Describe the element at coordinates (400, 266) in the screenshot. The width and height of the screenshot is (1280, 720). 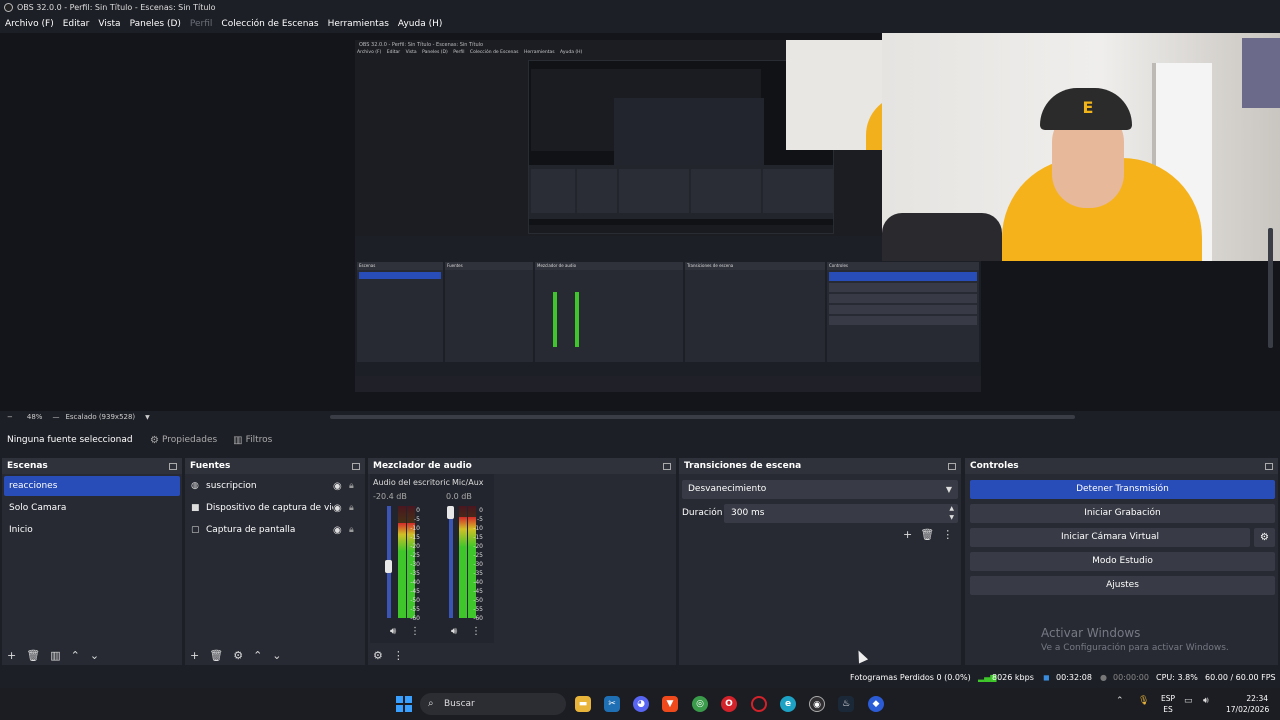
I see `inner-dock-title: Escenas` at that location.